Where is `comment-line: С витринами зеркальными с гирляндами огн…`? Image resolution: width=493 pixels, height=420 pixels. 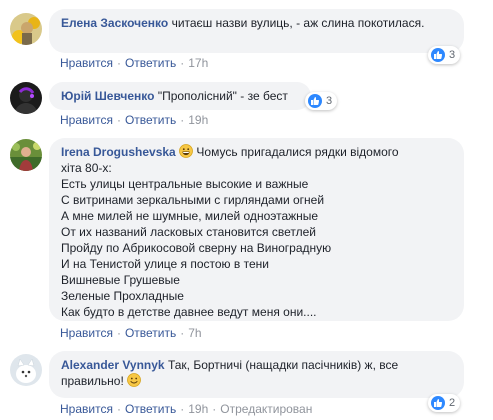 comment-line: С витринами зеркальными с гирляндами огн… is located at coordinates (193, 200).